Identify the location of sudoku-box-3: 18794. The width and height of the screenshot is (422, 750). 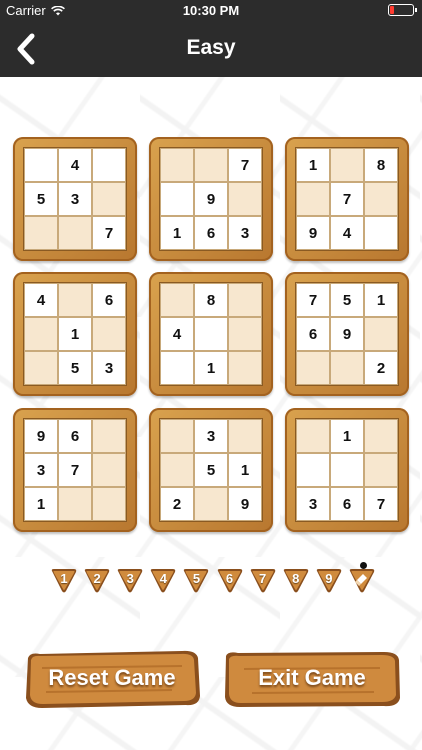
(347, 199).